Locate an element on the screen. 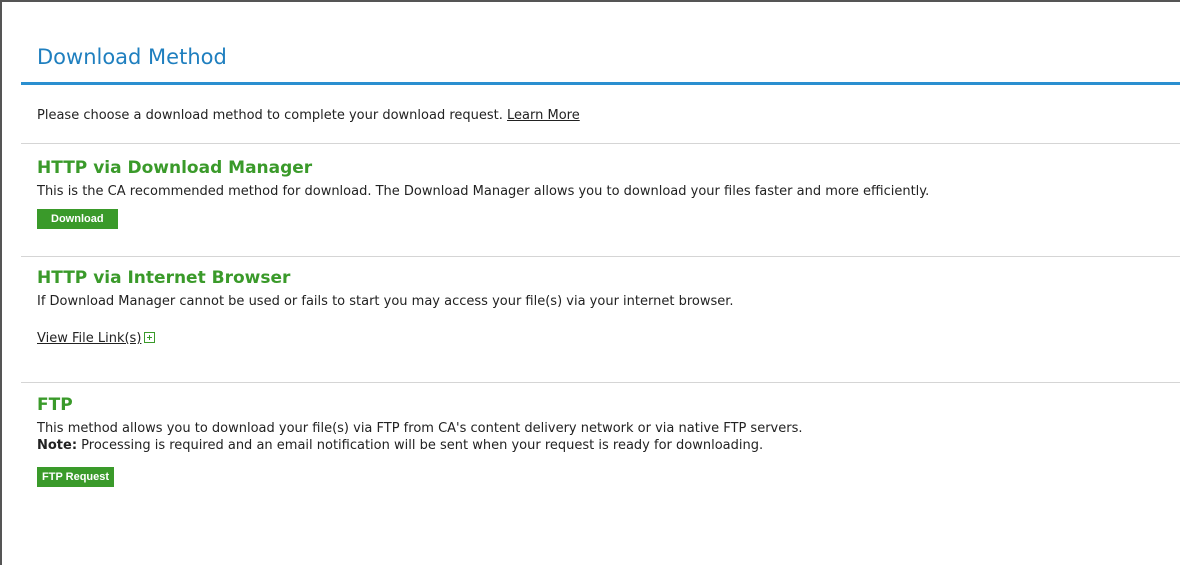  ftp-request-button: FTP Request is located at coordinates (76, 477).